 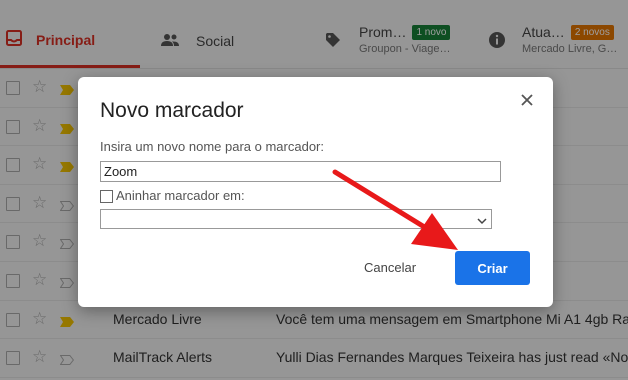 What do you see at coordinates (395, 209) in the screenshot?
I see `annotation-arrow` at bounding box center [395, 209].